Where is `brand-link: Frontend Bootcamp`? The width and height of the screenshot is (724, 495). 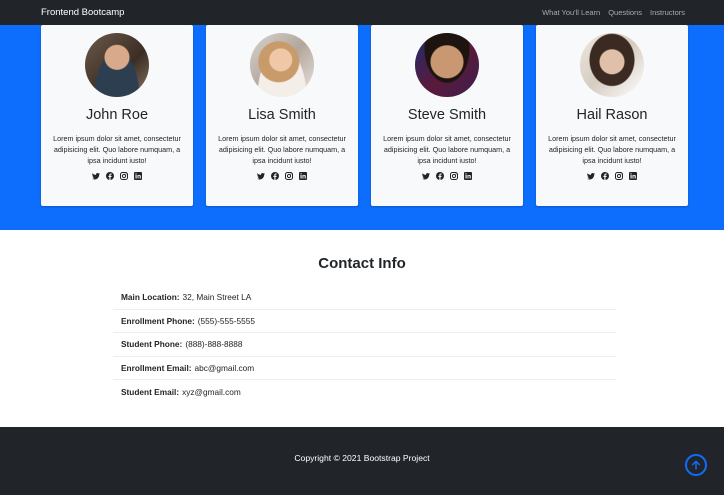
brand-link: Frontend Bootcamp is located at coordinates (82, 12).